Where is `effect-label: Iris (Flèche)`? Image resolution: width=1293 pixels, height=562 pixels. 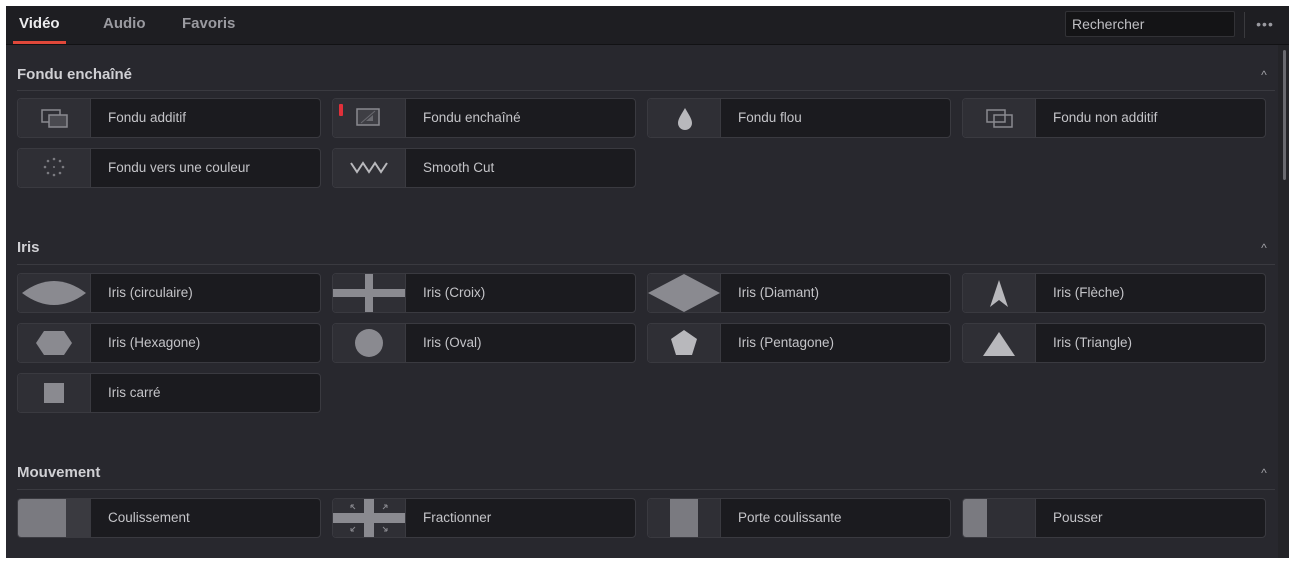 effect-label: Iris (Flèche) is located at coordinates (1089, 292).